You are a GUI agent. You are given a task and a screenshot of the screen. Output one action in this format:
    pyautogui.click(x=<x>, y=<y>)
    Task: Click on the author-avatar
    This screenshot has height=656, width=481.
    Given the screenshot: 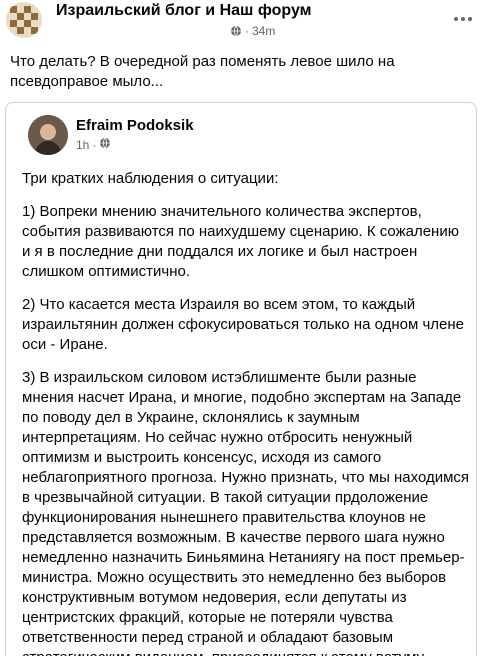 What is the action you would take?
    pyautogui.click(x=48, y=135)
    